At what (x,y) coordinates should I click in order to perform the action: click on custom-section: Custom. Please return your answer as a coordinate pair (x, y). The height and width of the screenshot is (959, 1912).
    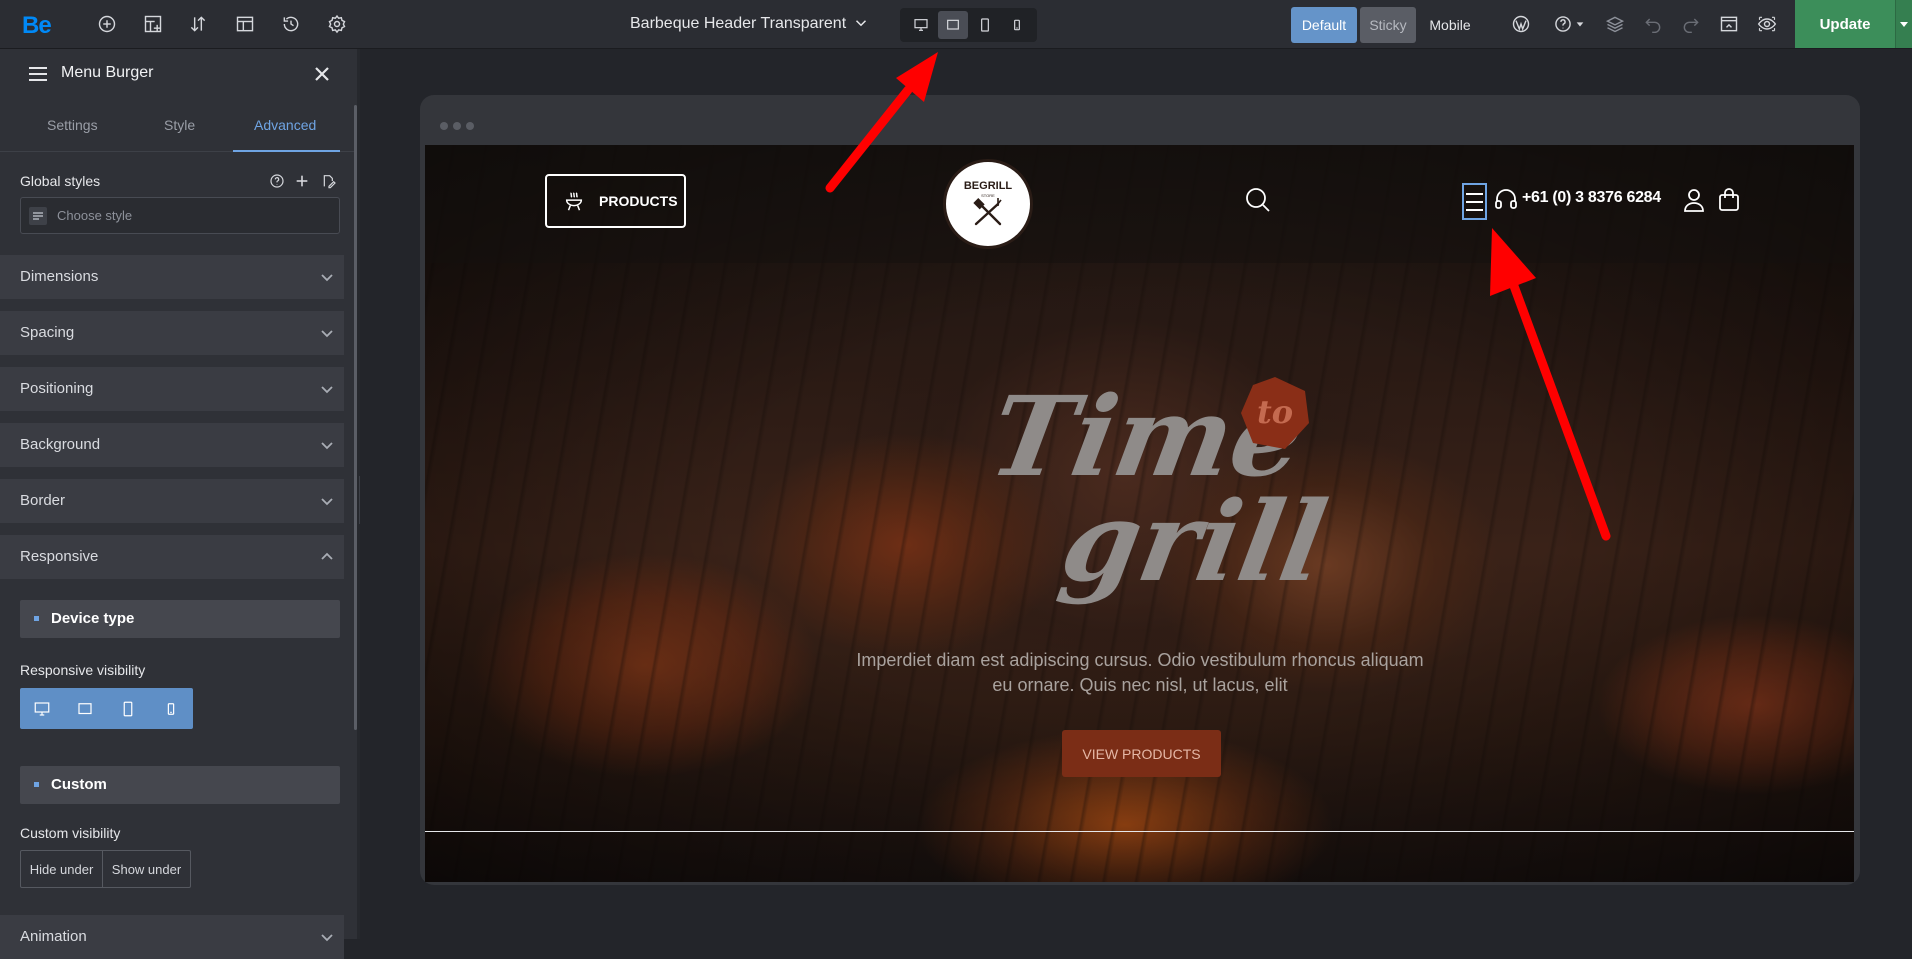
    Looking at the image, I should click on (180, 785).